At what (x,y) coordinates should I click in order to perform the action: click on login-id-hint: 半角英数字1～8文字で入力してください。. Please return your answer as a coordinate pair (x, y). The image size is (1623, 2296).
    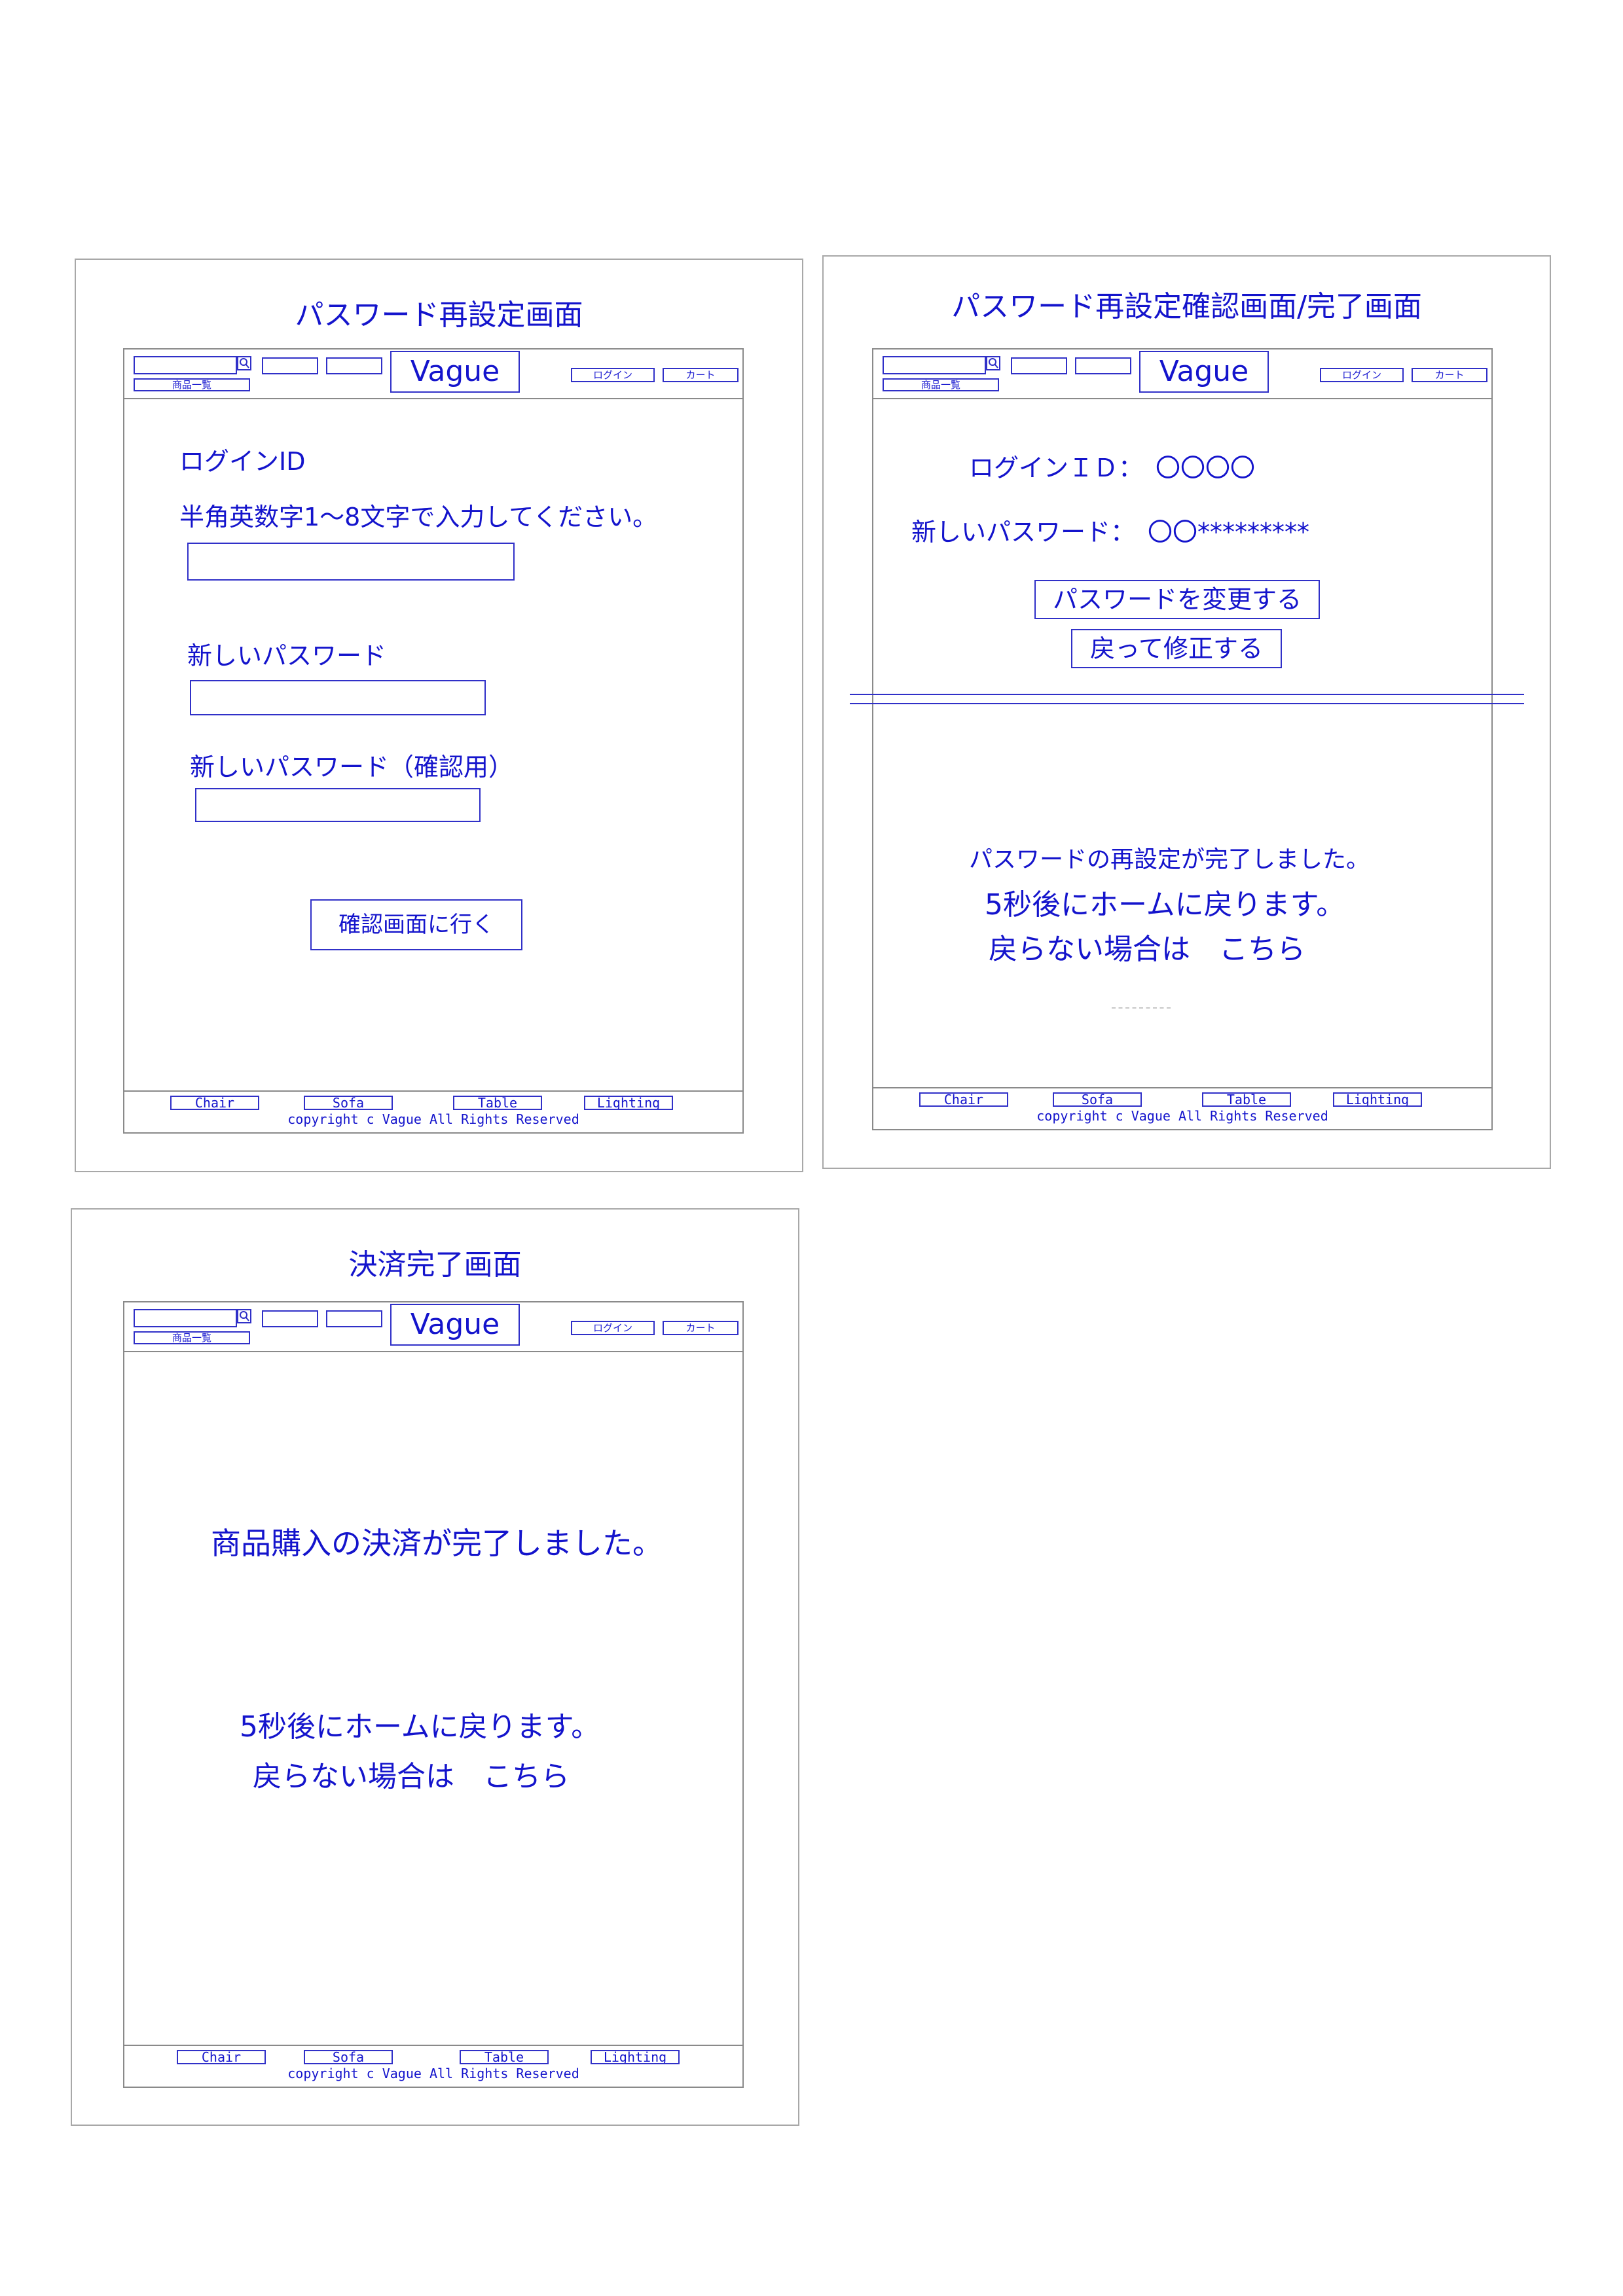
    Looking at the image, I should click on (418, 517).